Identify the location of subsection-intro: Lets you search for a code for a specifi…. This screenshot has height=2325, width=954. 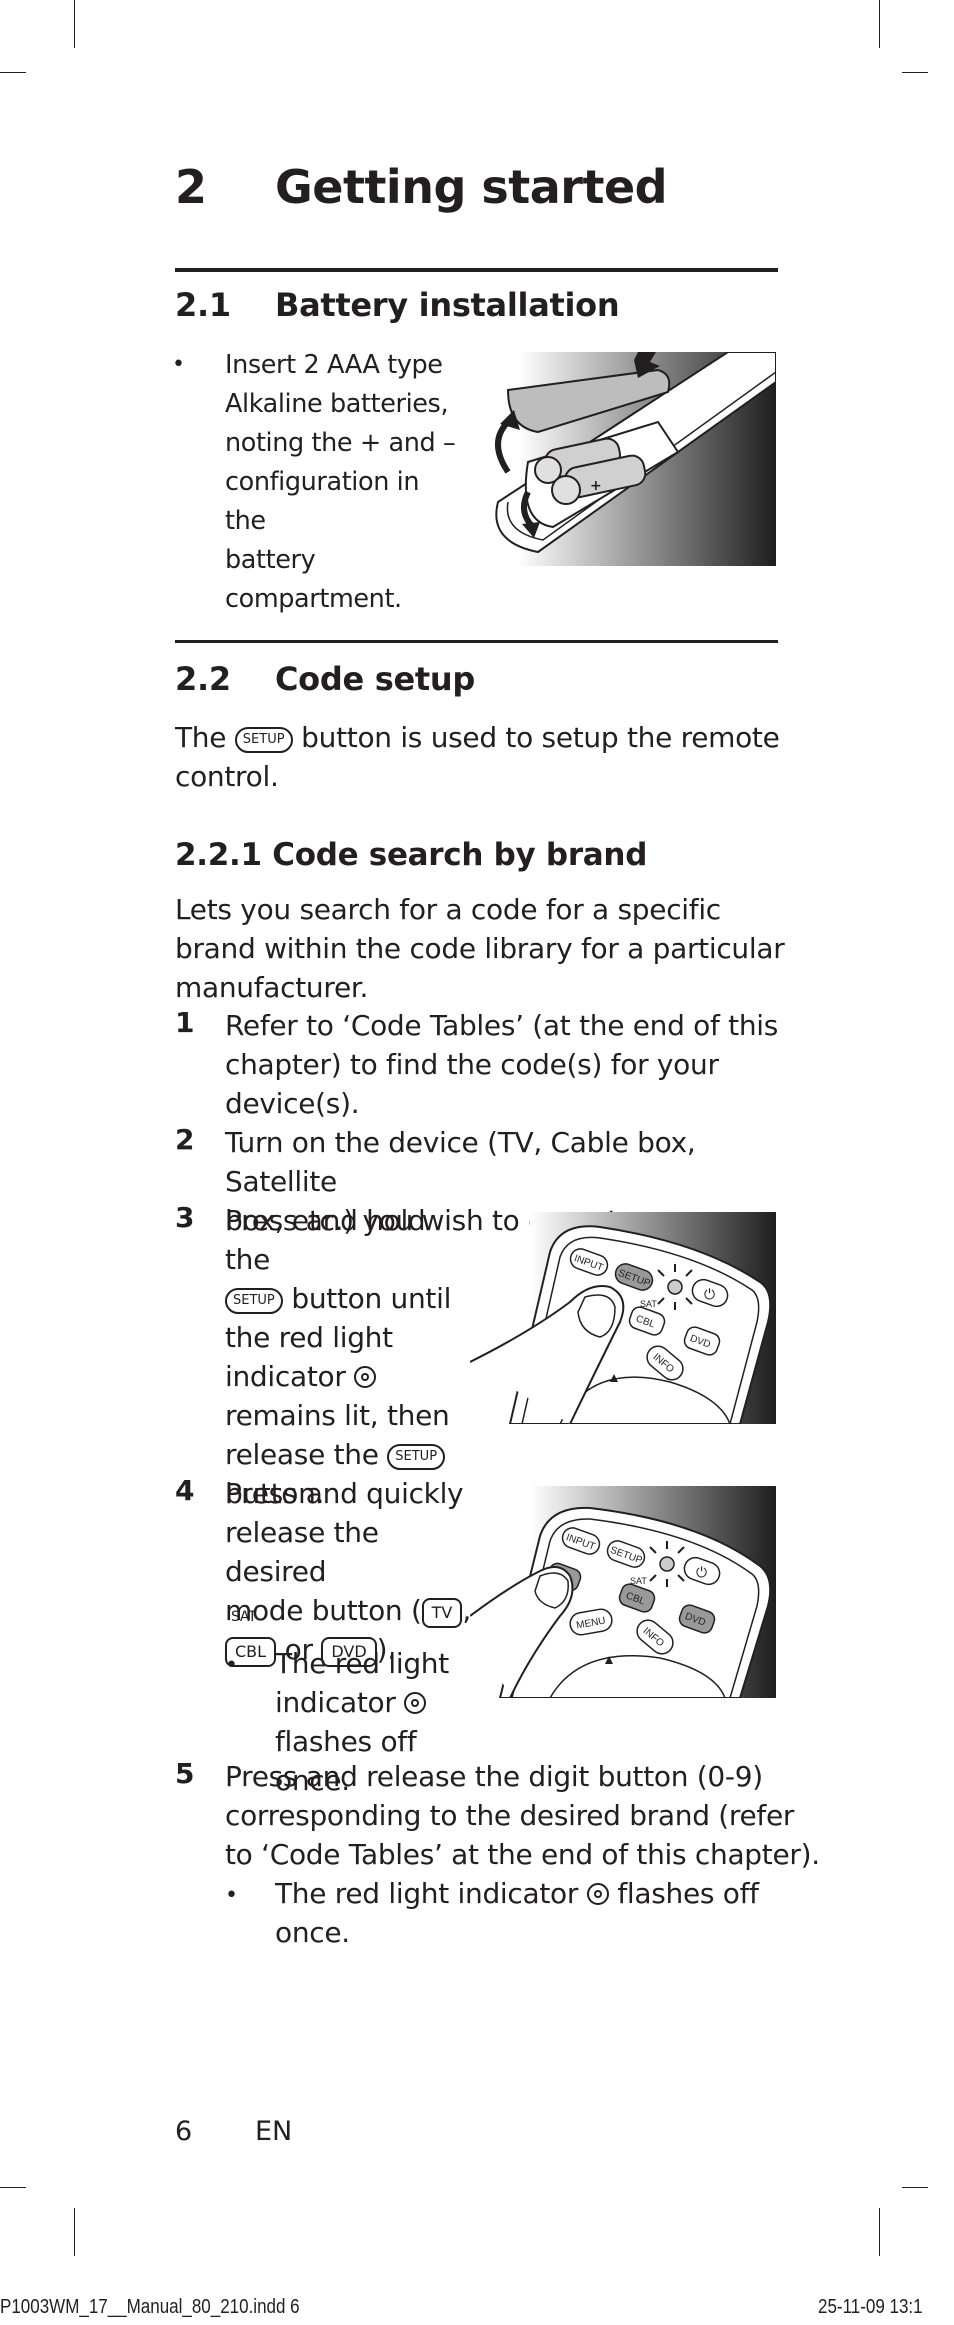
(480, 948).